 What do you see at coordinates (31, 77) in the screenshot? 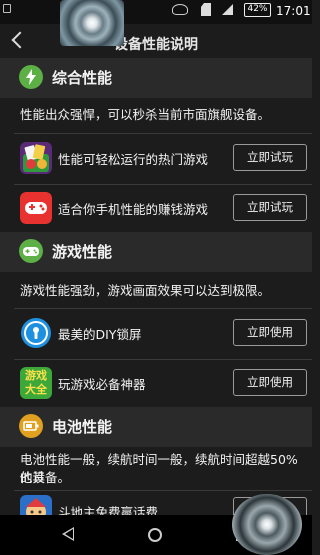
I see `lightning-icon` at bounding box center [31, 77].